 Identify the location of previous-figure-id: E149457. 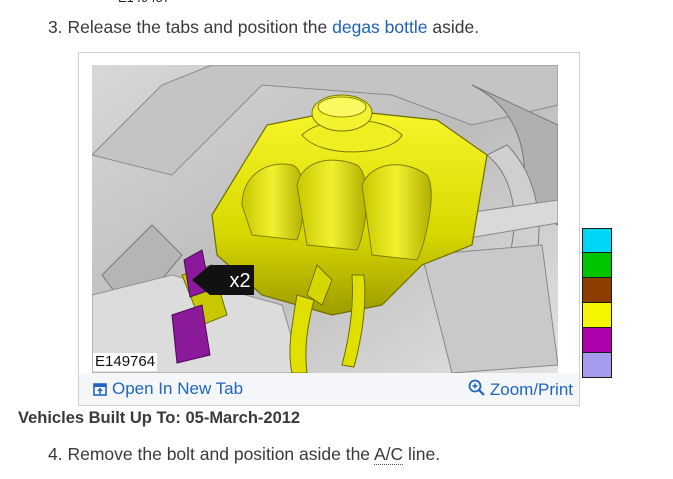
(144, 2).